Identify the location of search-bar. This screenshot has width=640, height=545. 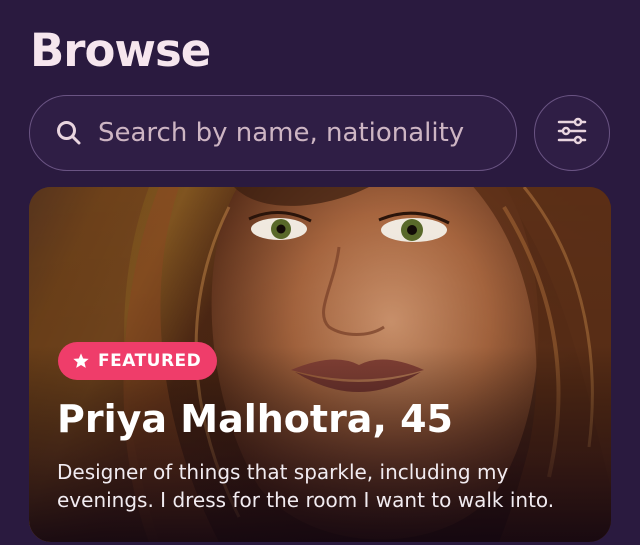
(273, 133).